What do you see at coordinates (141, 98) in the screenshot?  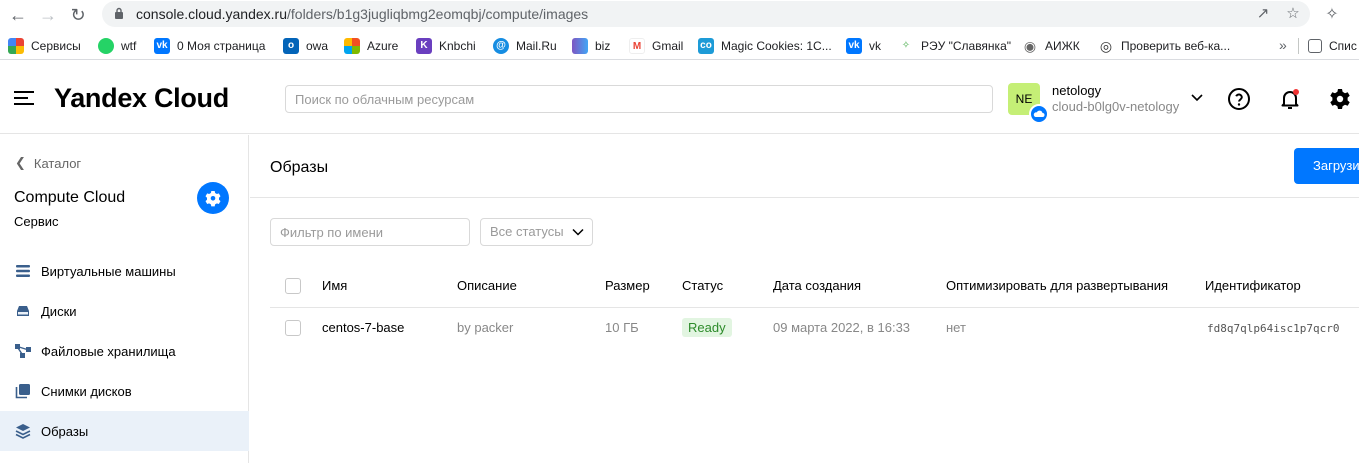 I see `logo: Yandex Cloud` at bounding box center [141, 98].